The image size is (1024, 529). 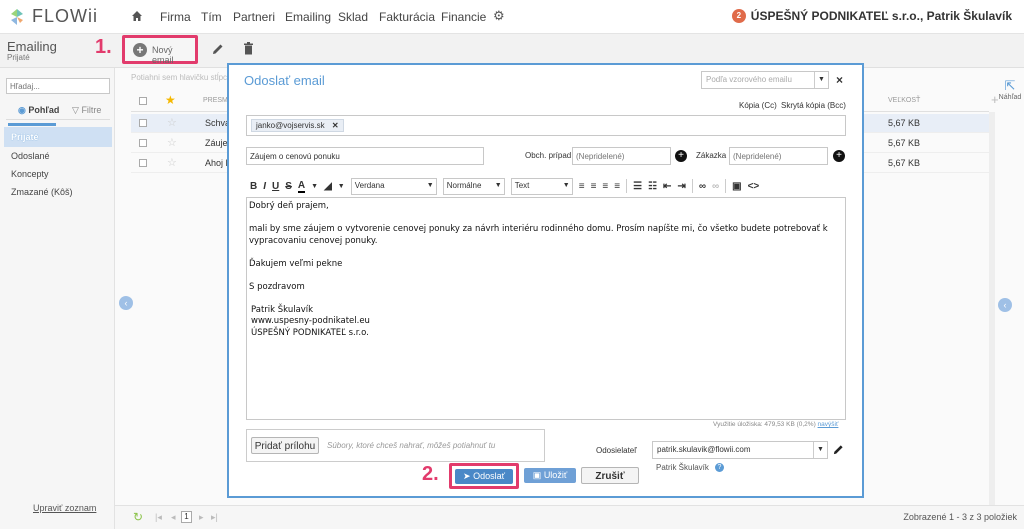 I want to click on group-hint: Potiahni sem hlavičku stĺpca, so click(x=181, y=77).